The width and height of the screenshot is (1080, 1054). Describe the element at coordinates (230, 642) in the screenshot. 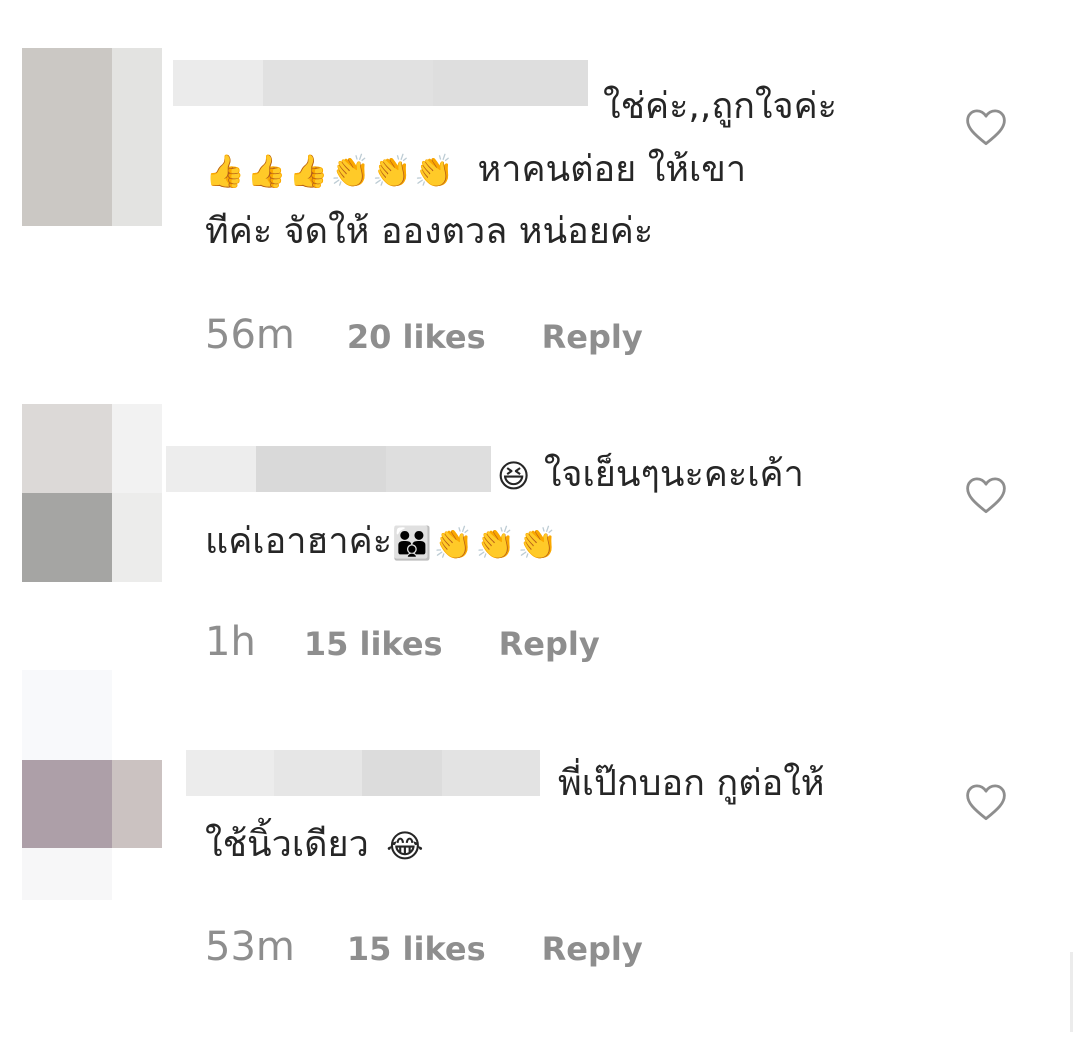

I see `comment-timestamp: 1h` at that location.